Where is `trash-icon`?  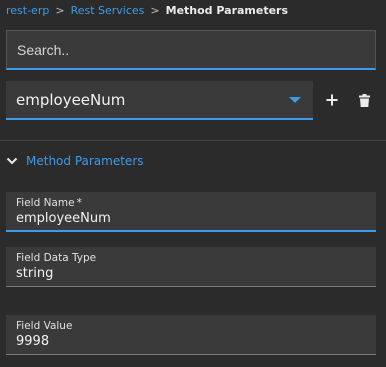 trash-icon is located at coordinates (364, 100).